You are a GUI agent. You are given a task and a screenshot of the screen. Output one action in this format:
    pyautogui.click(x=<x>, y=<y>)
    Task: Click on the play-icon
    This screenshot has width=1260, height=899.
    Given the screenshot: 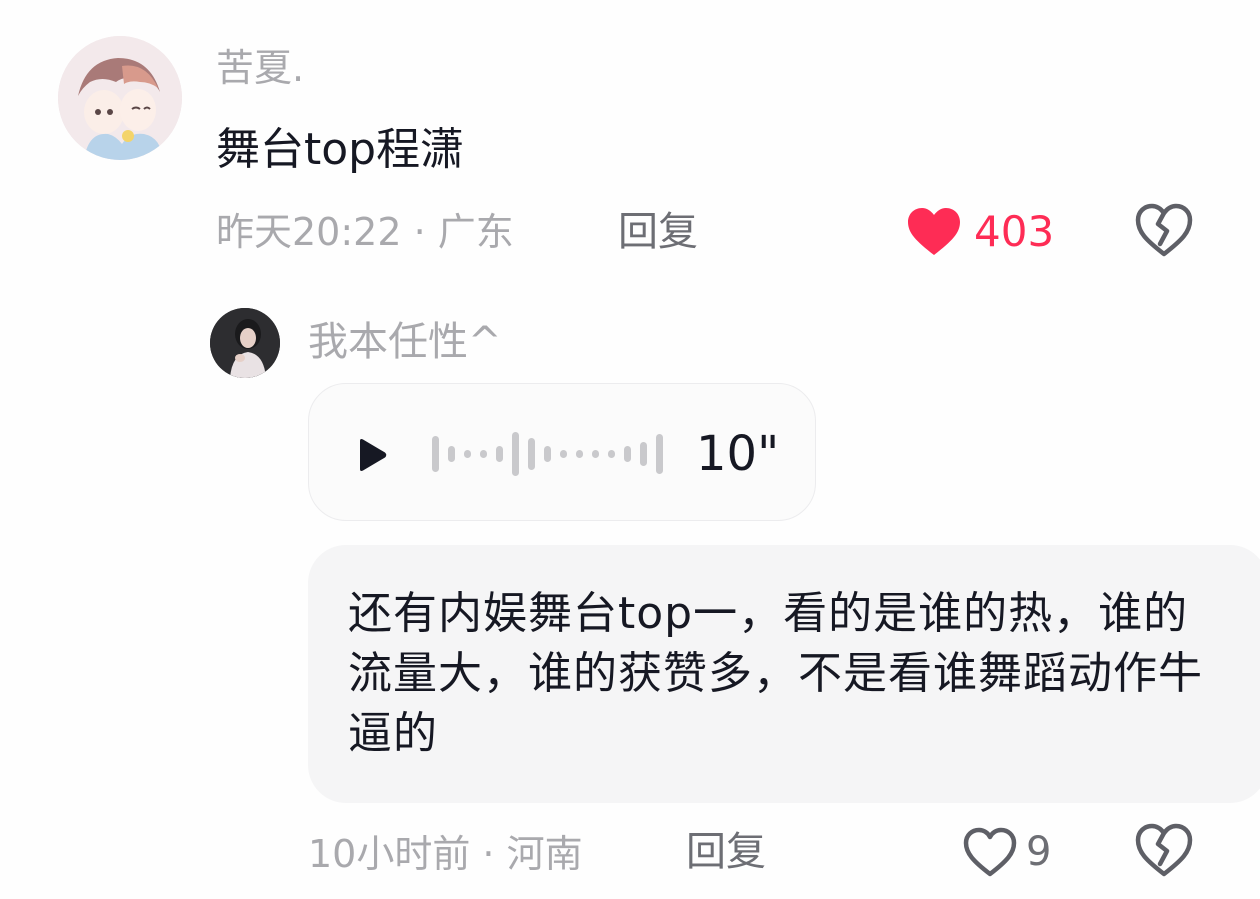 What is the action you would take?
    pyautogui.click(x=372, y=457)
    